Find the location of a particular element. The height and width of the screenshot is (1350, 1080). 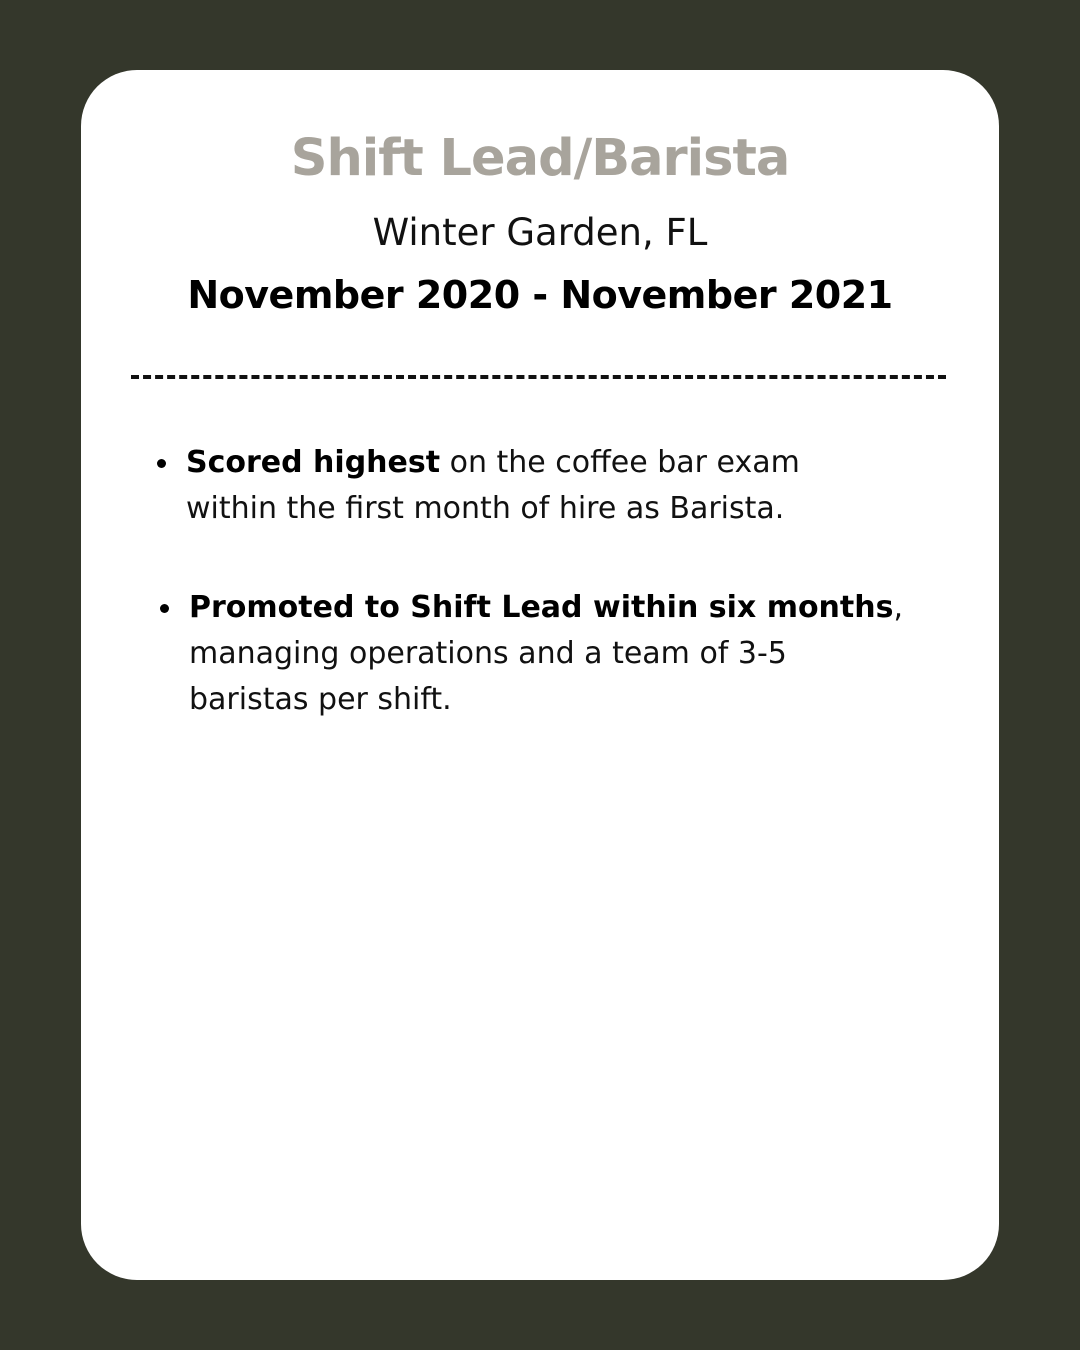

job-dates: November 2020 - November 2021 is located at coordinates (540, 295).